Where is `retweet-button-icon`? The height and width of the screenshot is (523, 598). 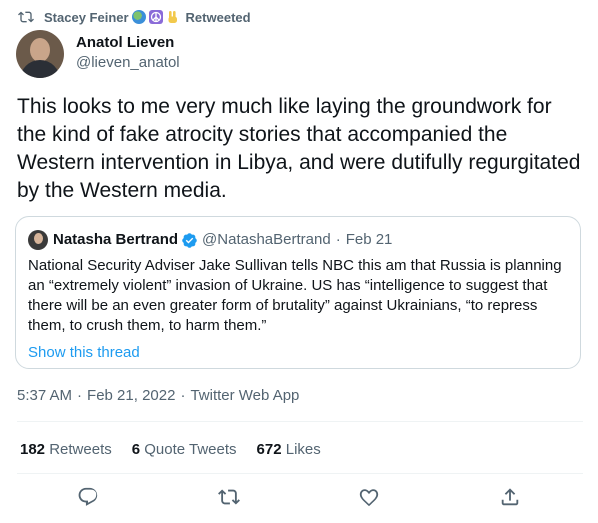 retweet-button-icon is located at coordinates (230, 498).